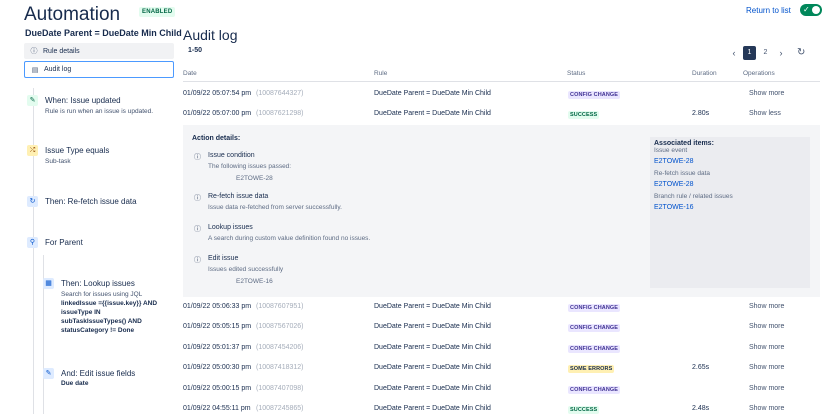  What do you see at coordinates (217, 388) in the screenshot?
I see `row-date: 01/09/22 05:00:15 pm` at bounding box center [217, 388].